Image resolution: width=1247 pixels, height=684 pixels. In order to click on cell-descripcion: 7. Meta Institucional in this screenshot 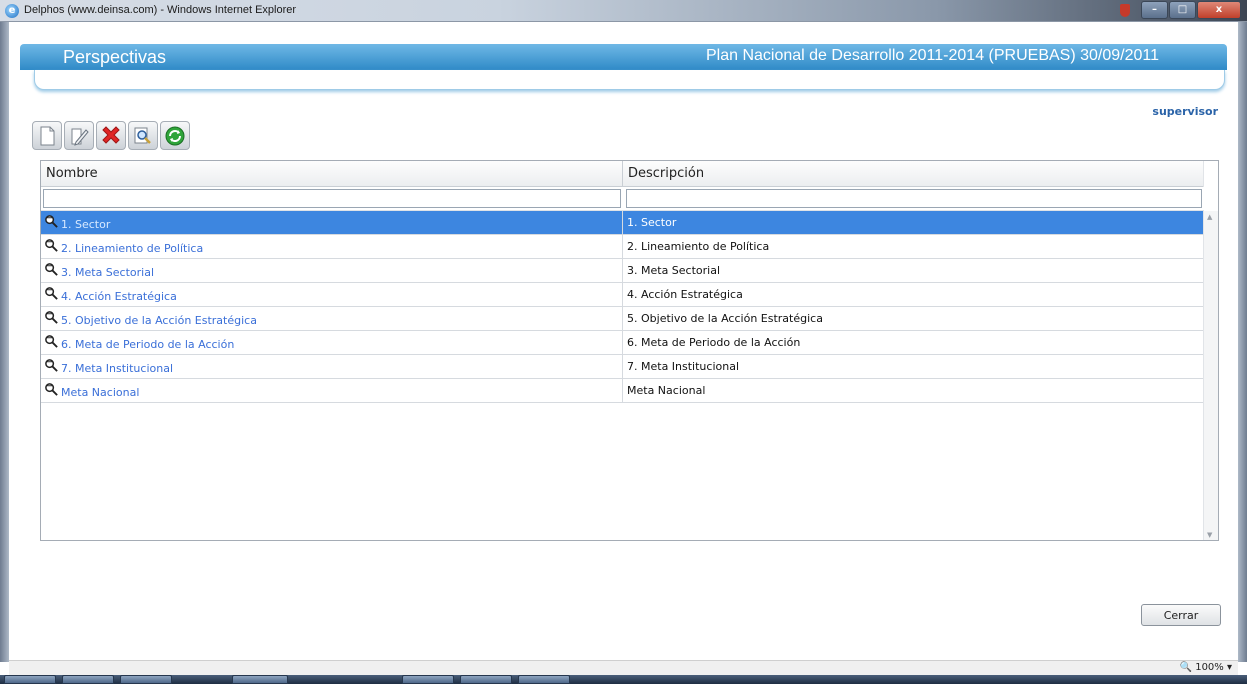, I will do `click(683, 366)`.